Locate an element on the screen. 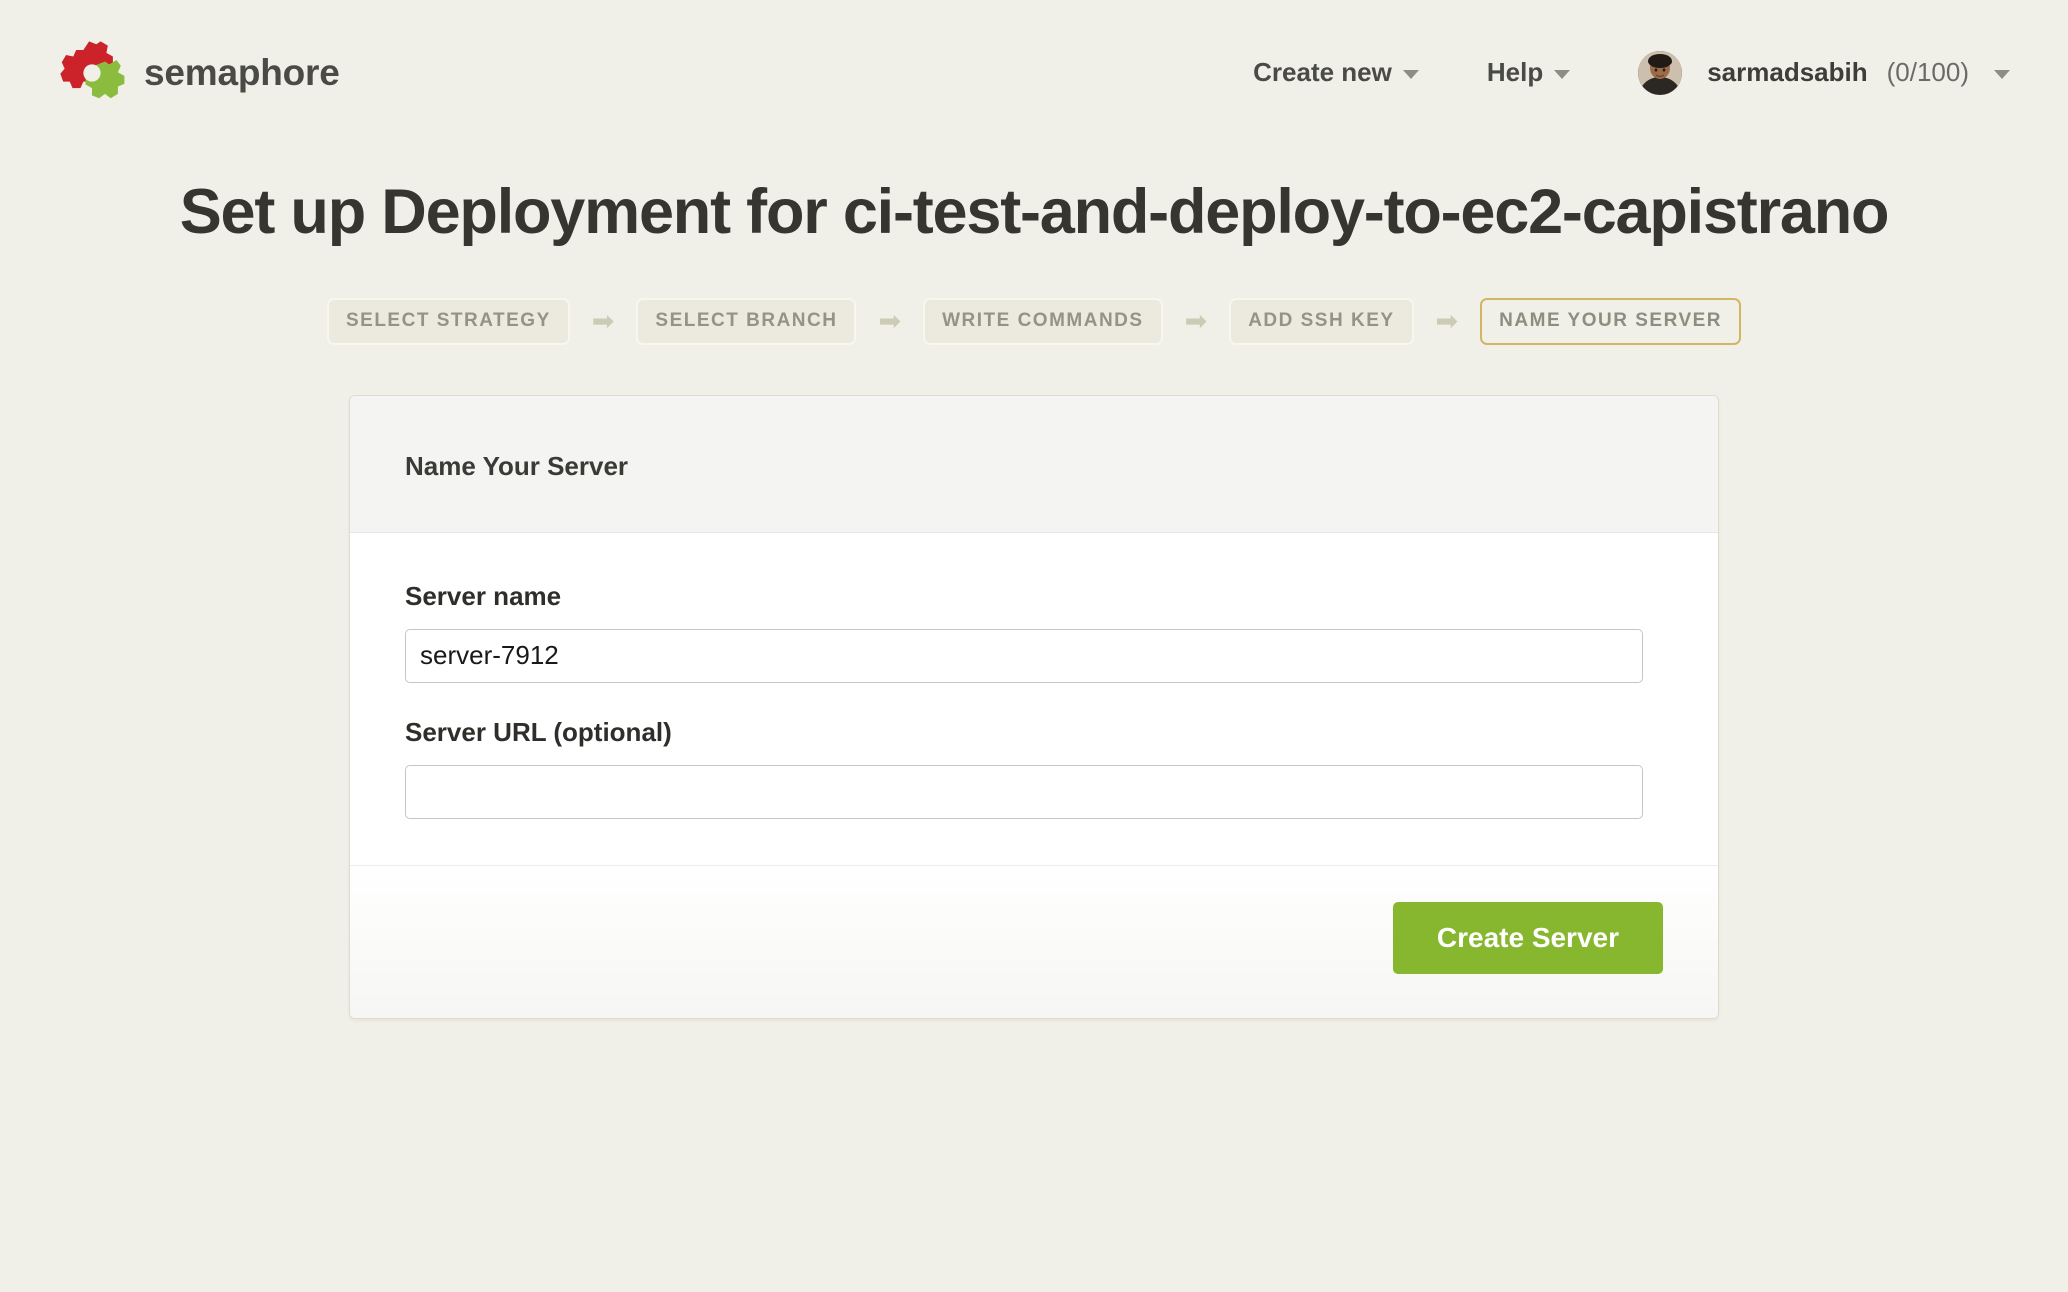  help-menu: Help is located at coordinates (1528, 72).